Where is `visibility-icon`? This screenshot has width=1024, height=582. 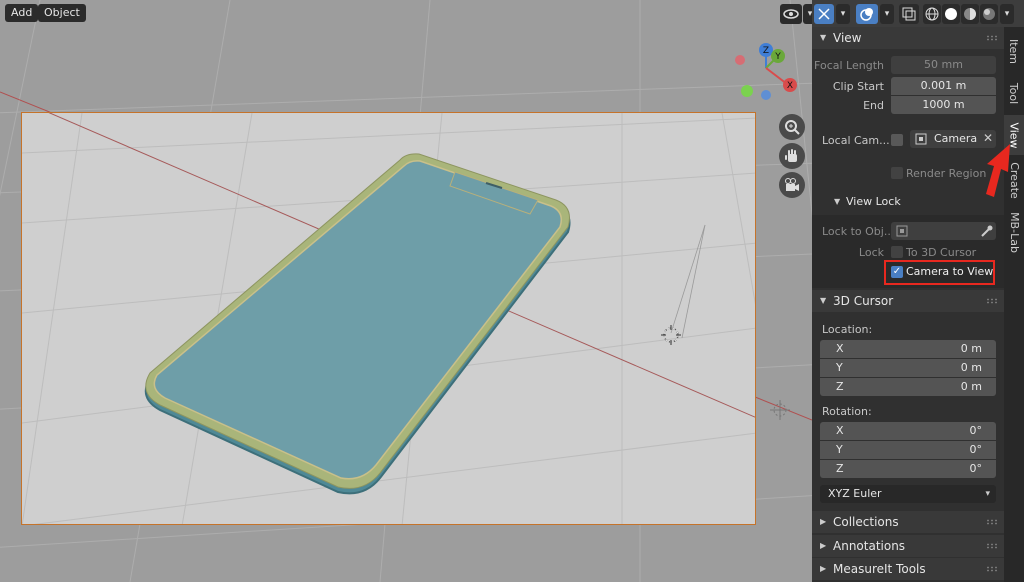
visibility-icon is located at coordinates (791, 14).